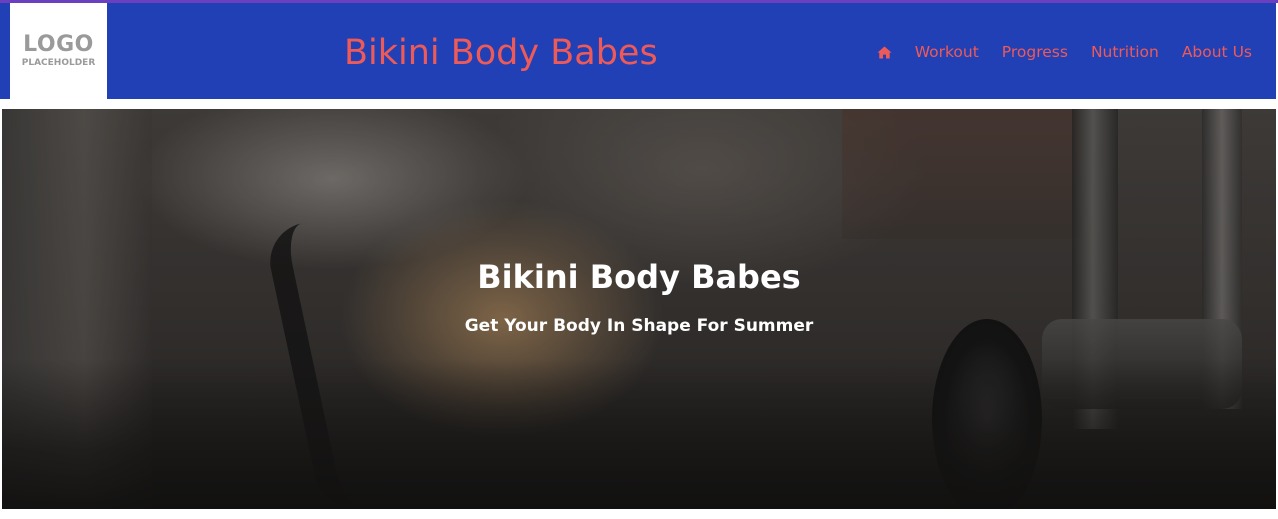 The height and width of the screenshot is (519, 1278). What do you see at coordinates (1035, 52) in the screenshot?
I see `nav-item-progress: Progress` at bounding box center [1035, 52].